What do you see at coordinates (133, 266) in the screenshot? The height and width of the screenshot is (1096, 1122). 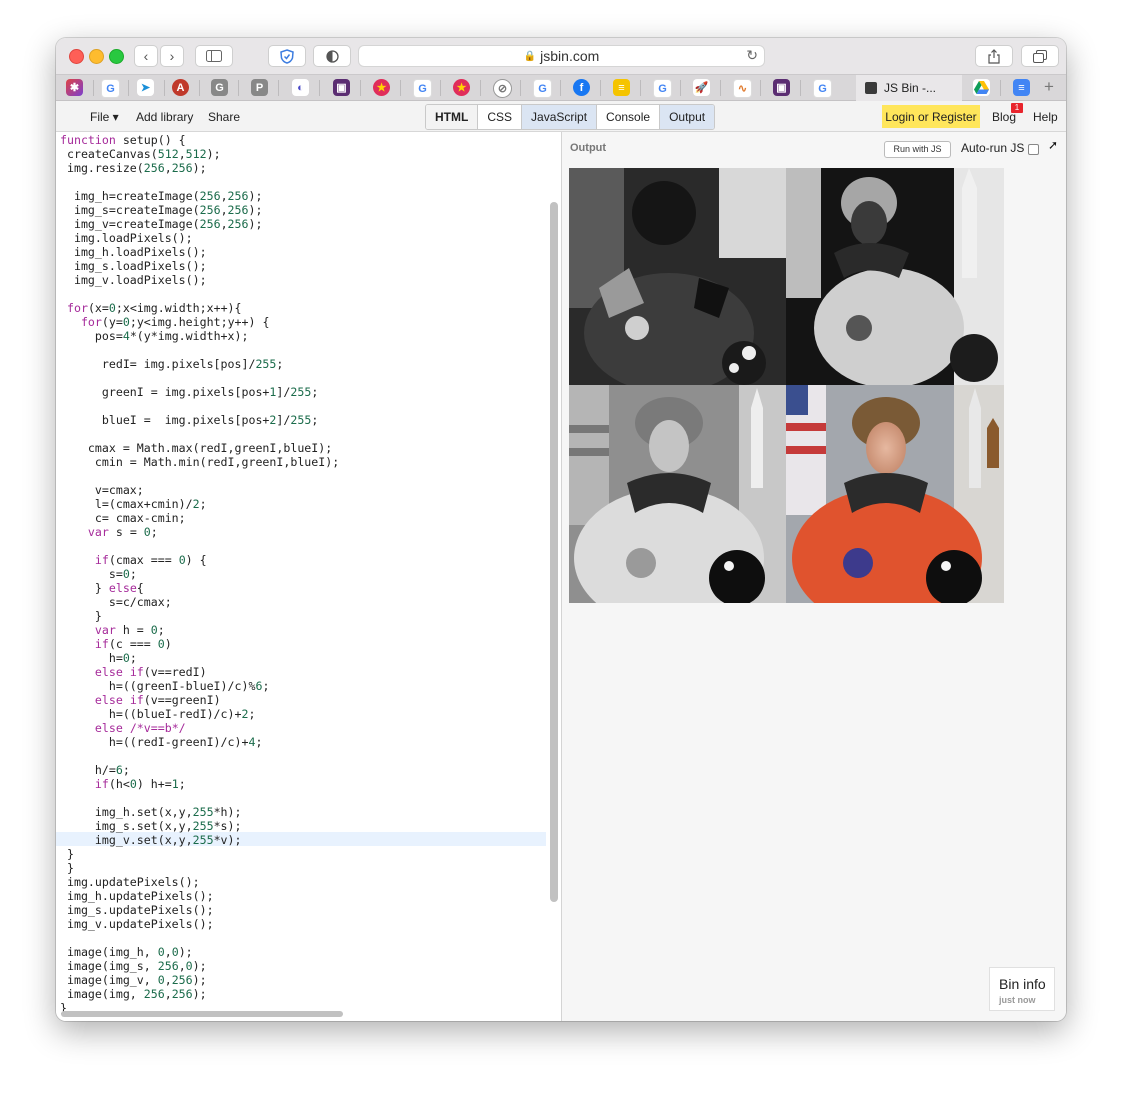 I see `code-line: img_s.loadPixels();` at bounding box center [133, 266].